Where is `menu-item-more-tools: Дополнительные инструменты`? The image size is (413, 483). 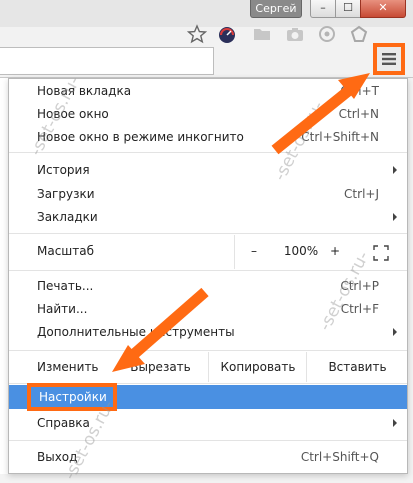
menu-item-more-tools: Дополнительные инструменты is located at coordinates (208, 332).